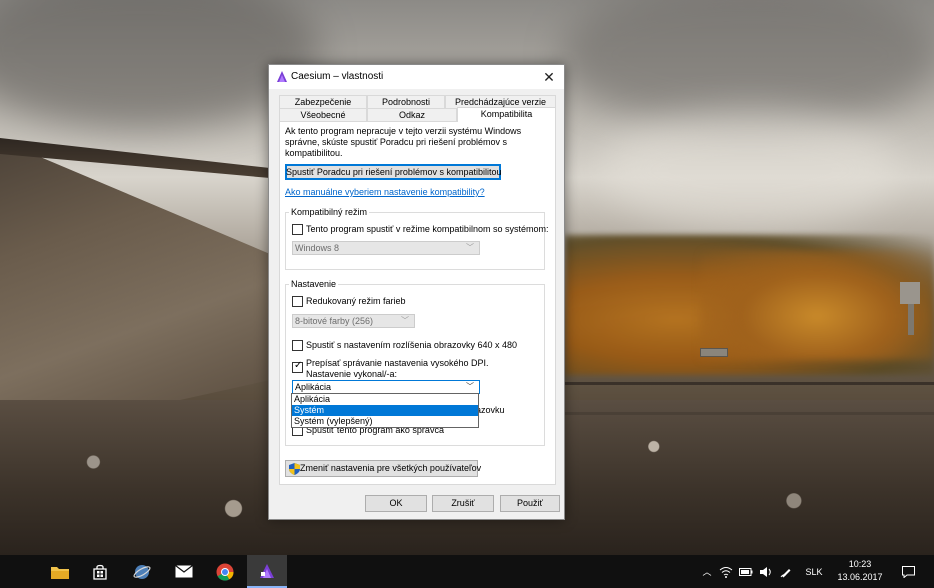 This screenshot has width=934, height=588. Describe the element at coordinates (329, 212) in the screenshot. I see `compat-mode-group-label: Kompatibilný režim` at that location.